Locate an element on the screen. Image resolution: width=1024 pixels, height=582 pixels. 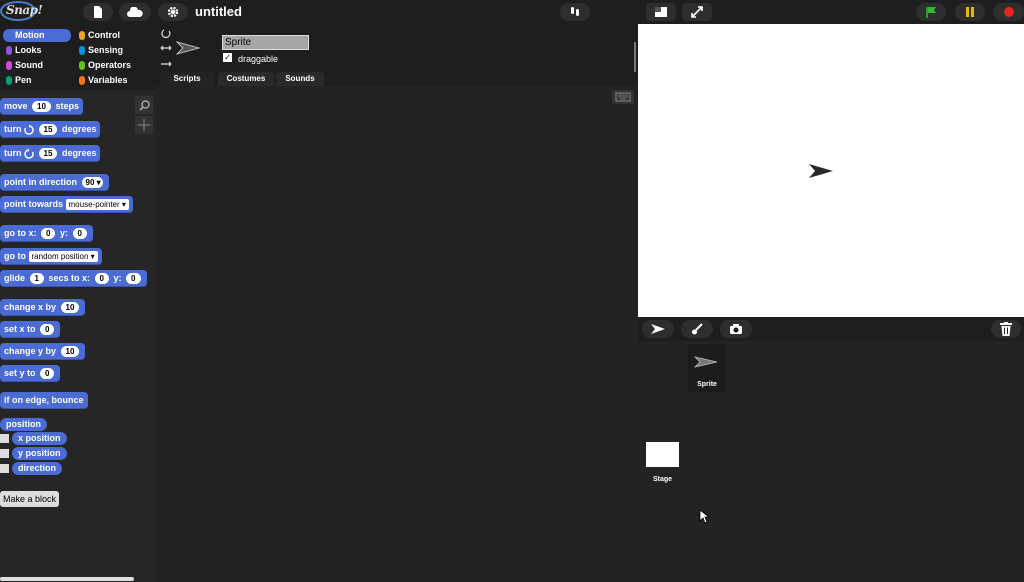
block-text: glide is located at coordinates (15, 278).